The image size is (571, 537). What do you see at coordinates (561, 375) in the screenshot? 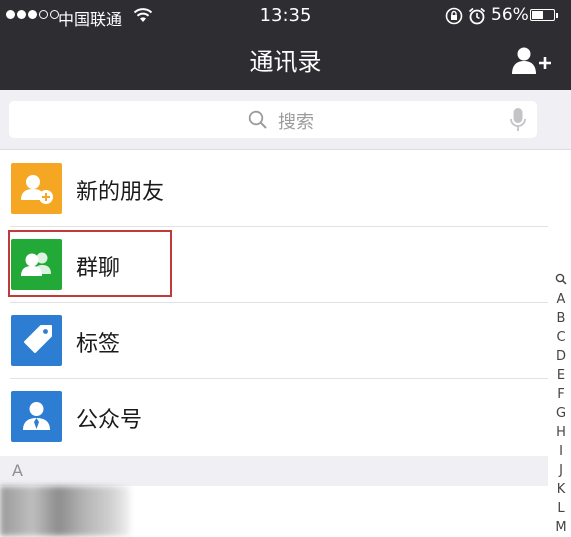
I see `index-letter: E` at bounding box center [561, 375].